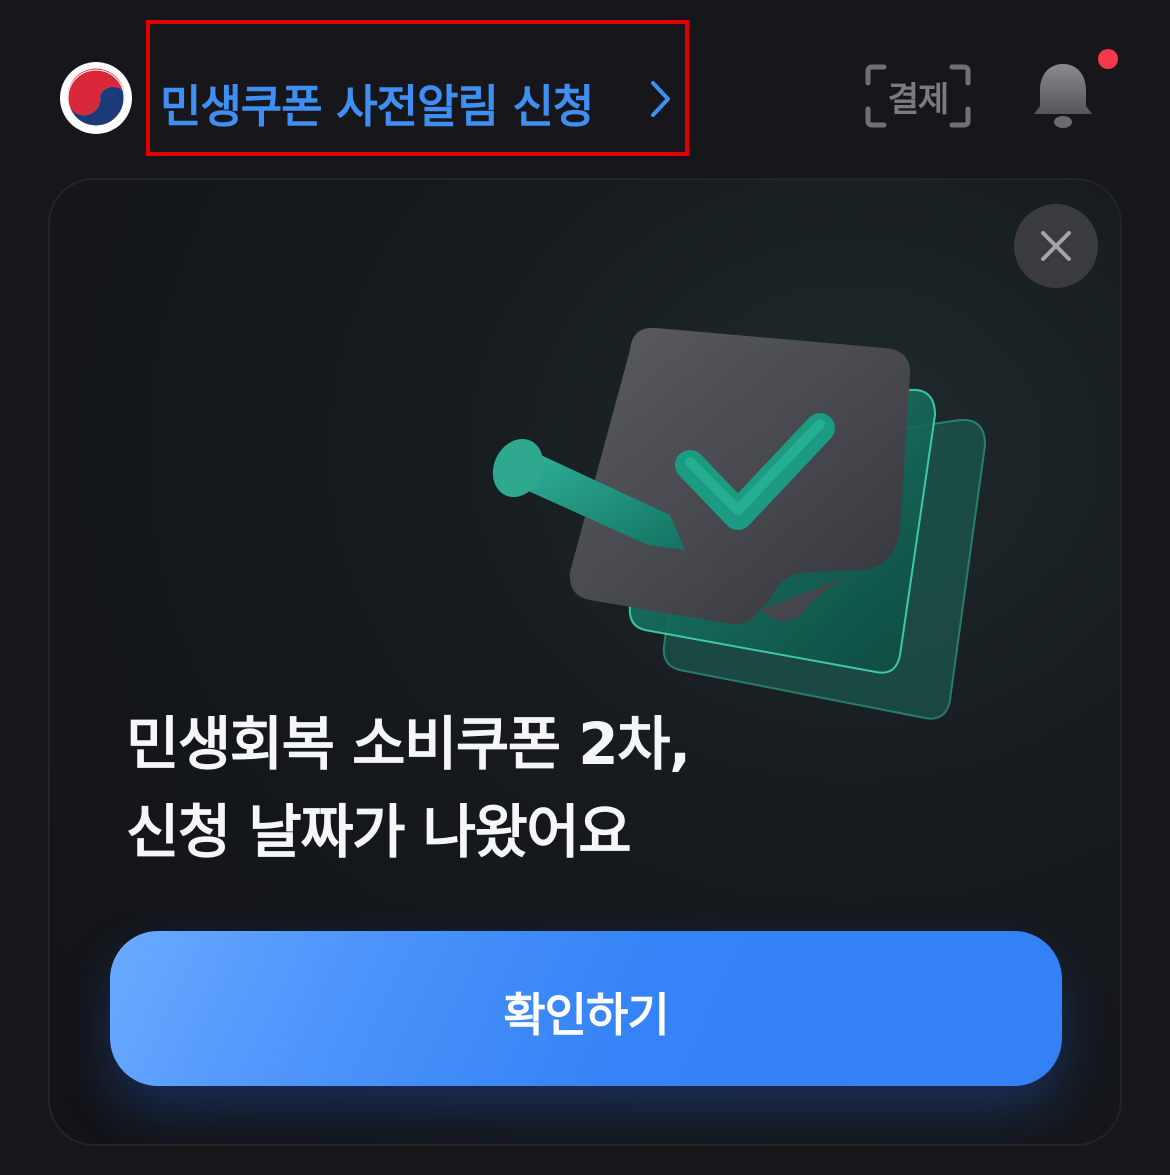 This screenshot has height=1175, width=1170. I want to click on modal-title-line-1: 민생회복 소비쿠폰 2차,, so click(408, 744).